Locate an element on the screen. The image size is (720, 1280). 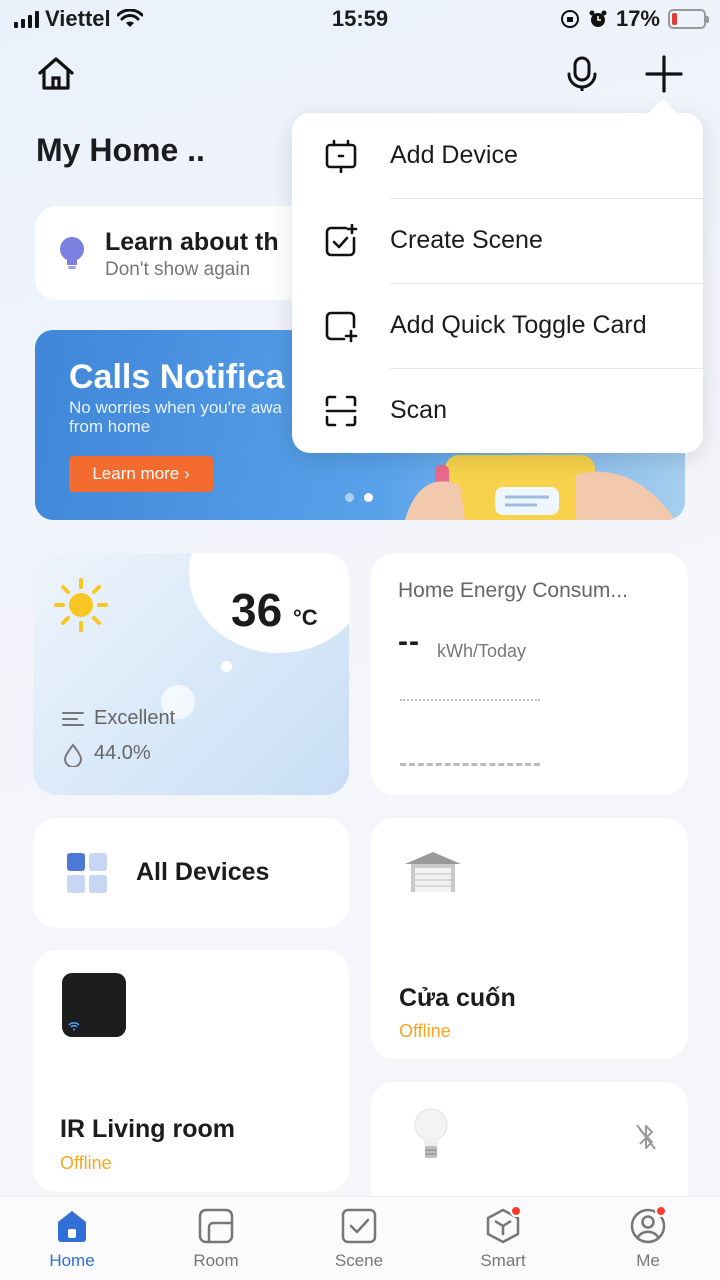
energy-card: Home Energy Consum... -- kWh/Today is located at coordinates (529, 674).